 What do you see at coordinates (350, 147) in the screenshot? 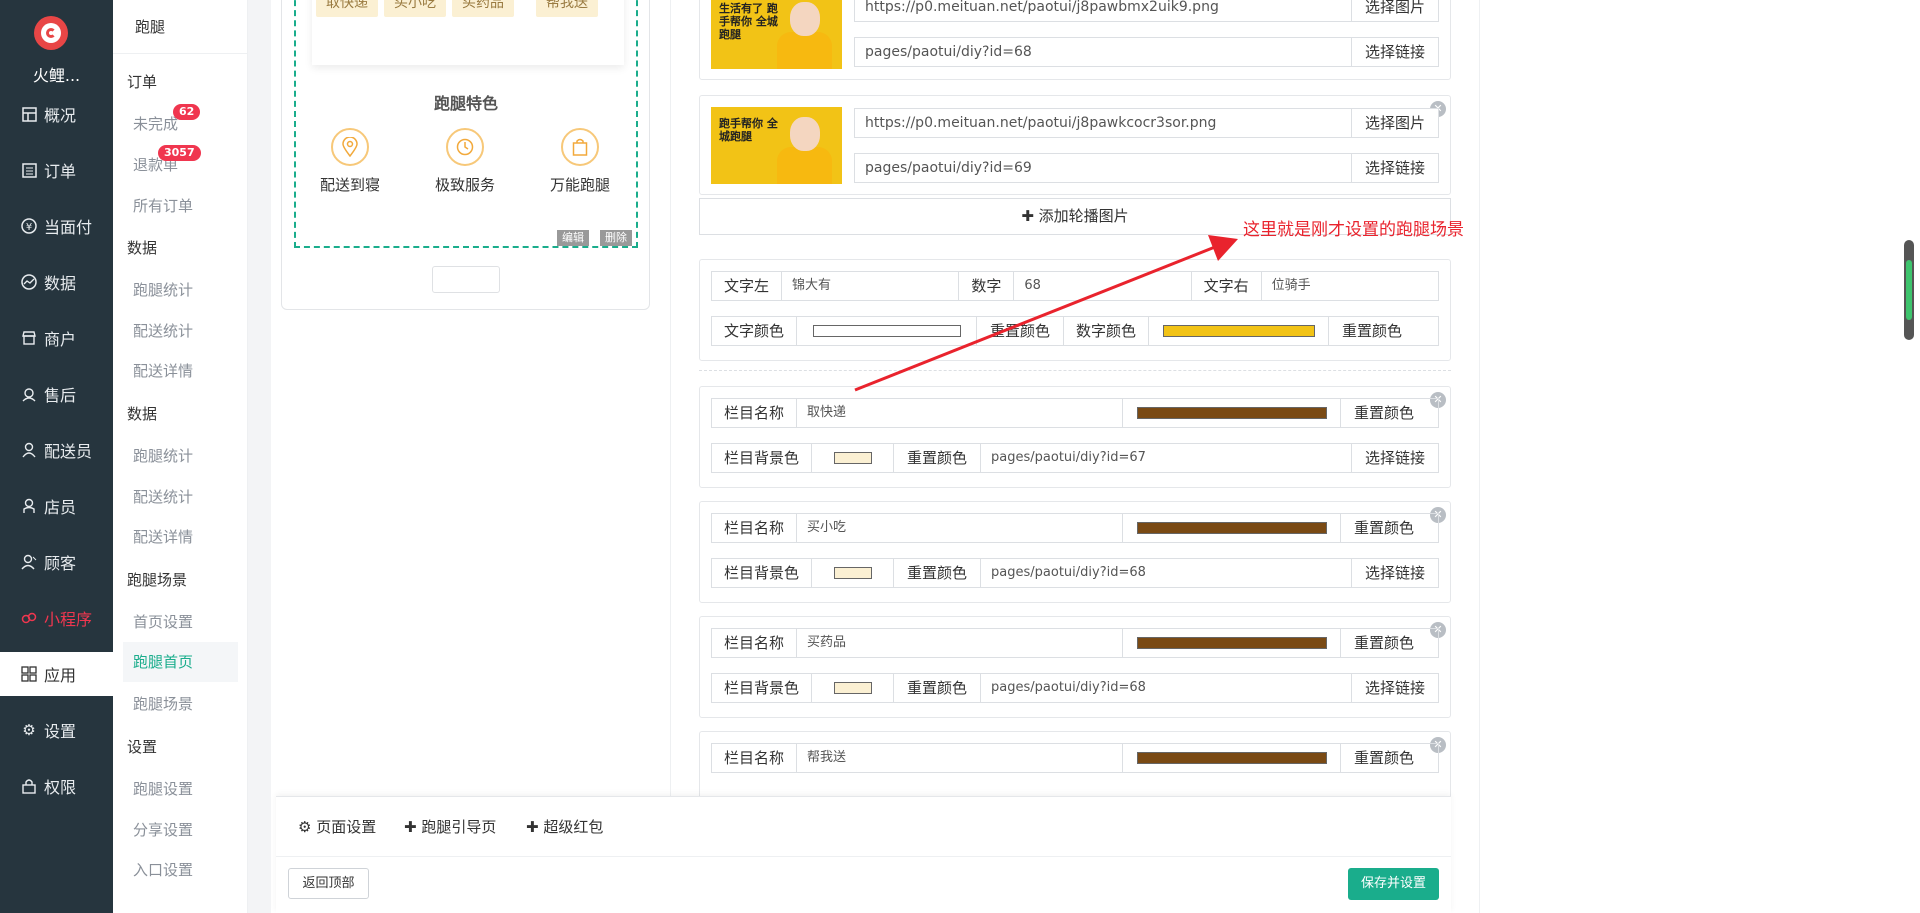
I see `location-pin-icon` at bounding box center [350, 147].